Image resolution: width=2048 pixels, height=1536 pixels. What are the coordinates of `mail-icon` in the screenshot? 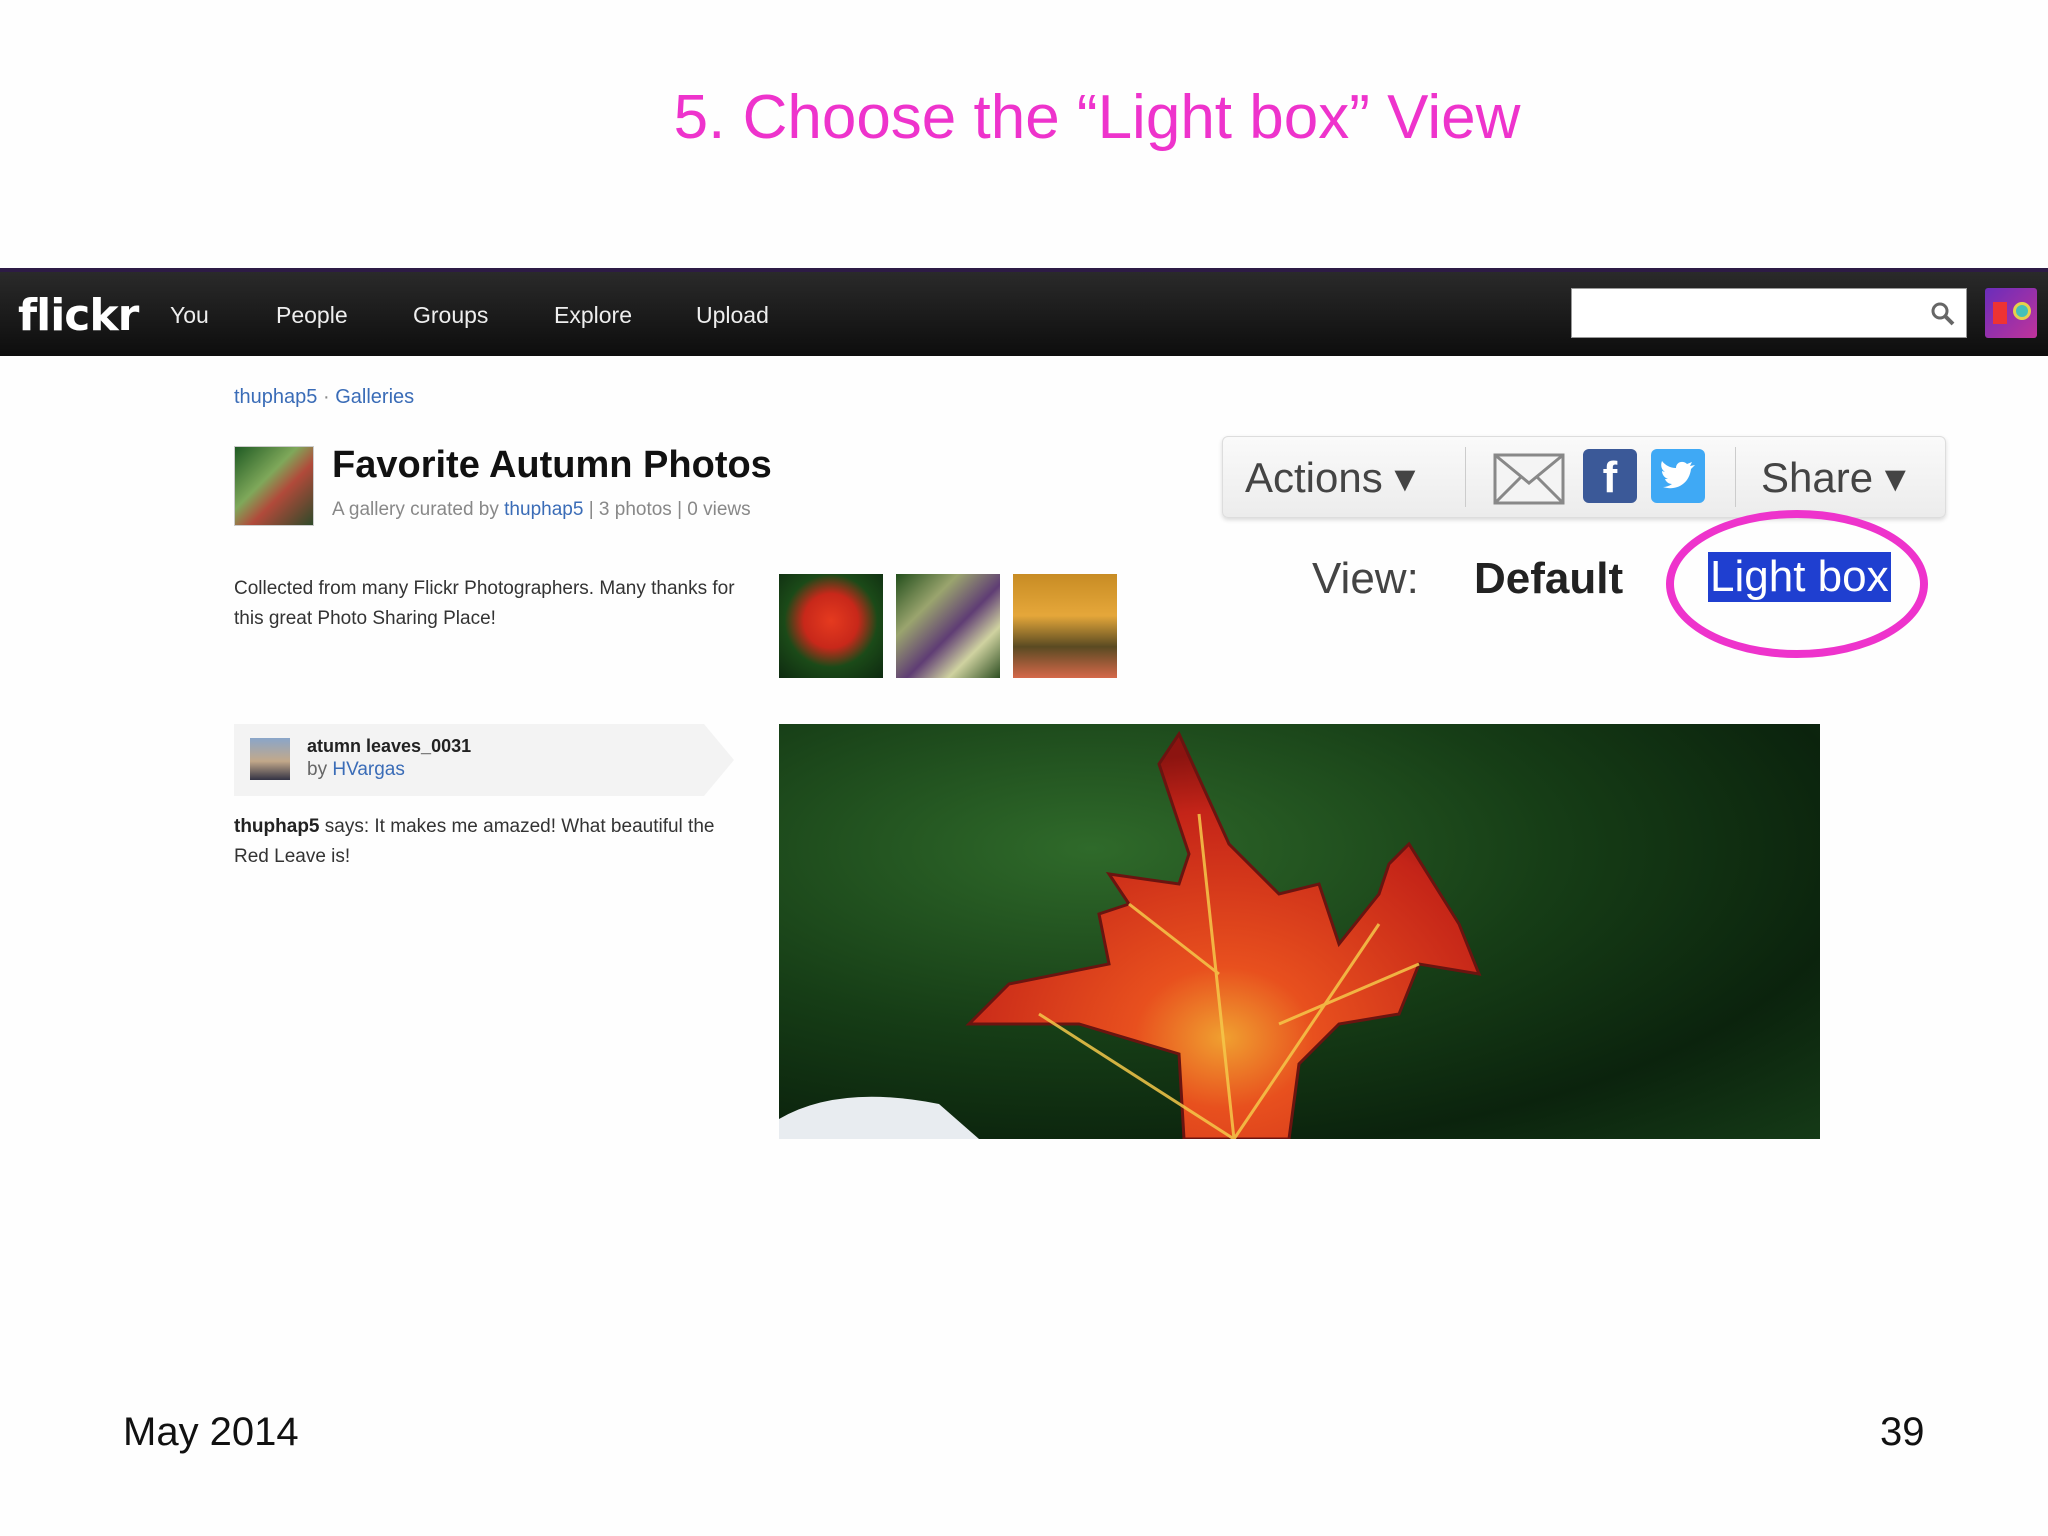 It's located at (1529, 481).